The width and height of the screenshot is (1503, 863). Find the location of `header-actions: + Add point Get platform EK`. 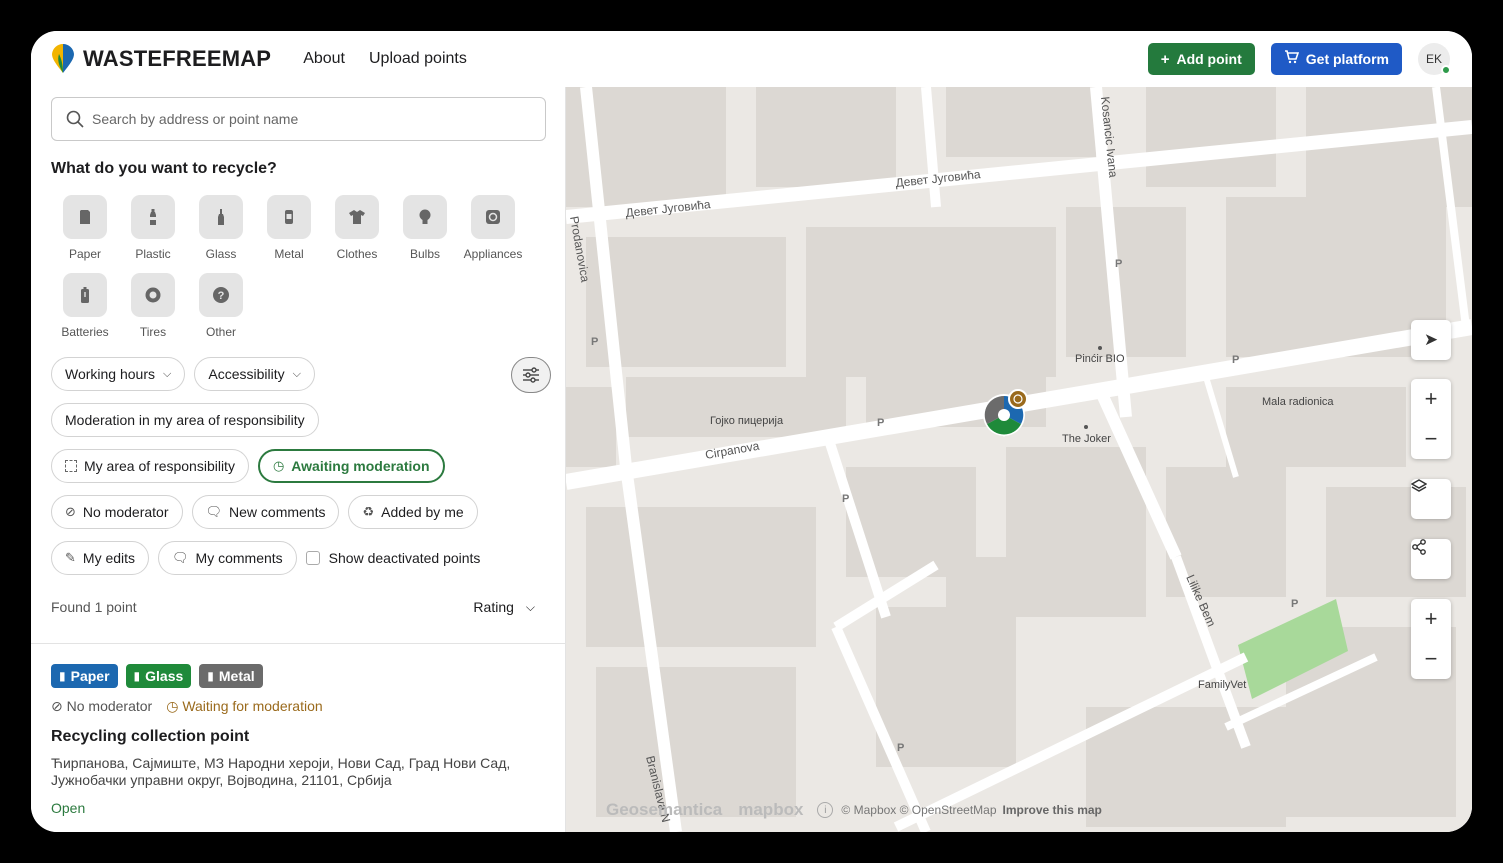

header-actions: + Add point Get platform EK is located at coordinates (1299, 59).